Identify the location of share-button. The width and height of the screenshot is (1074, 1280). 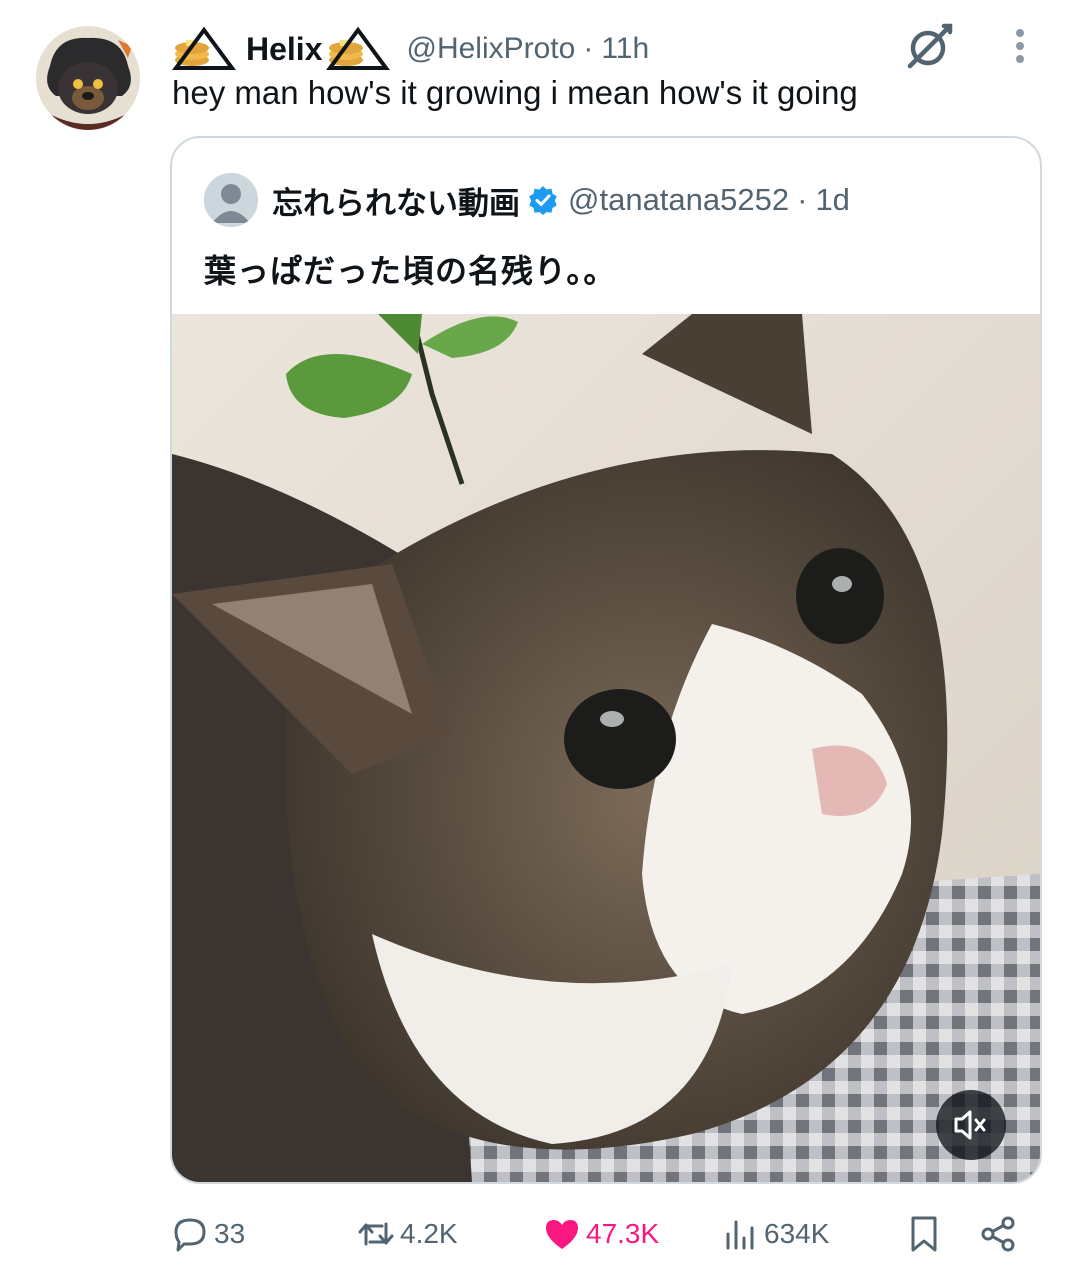
(998, 1234).